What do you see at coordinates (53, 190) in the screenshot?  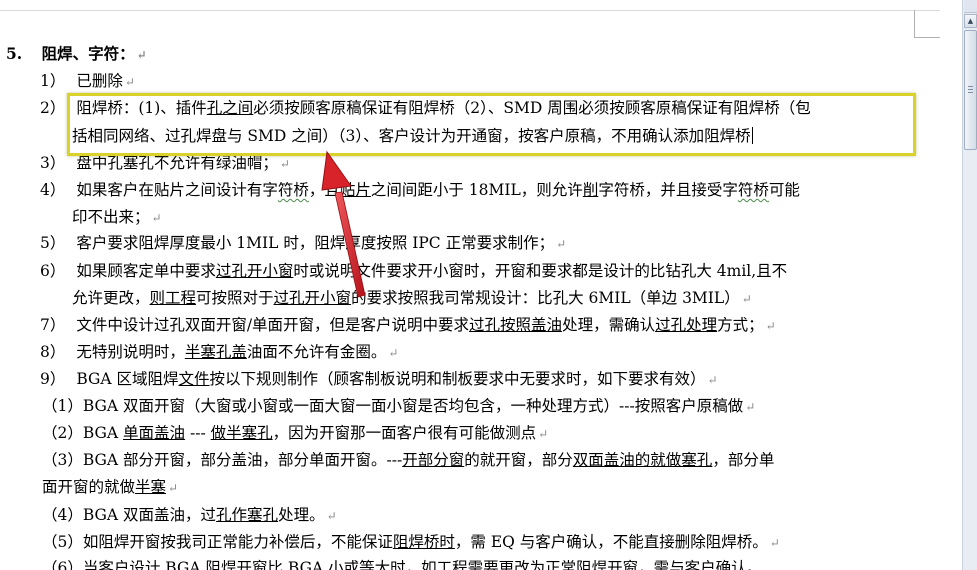 I see `list-number: 4）` at bounding box center [53, 190].